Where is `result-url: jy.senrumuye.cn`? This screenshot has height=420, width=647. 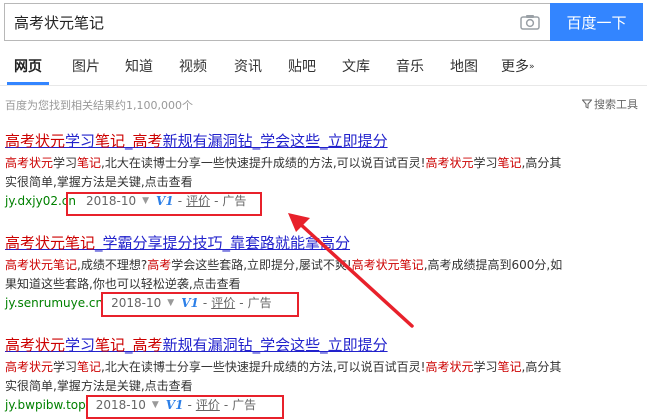
result-url: jy.senrumuye.cn is located at coordinates (54, 303).